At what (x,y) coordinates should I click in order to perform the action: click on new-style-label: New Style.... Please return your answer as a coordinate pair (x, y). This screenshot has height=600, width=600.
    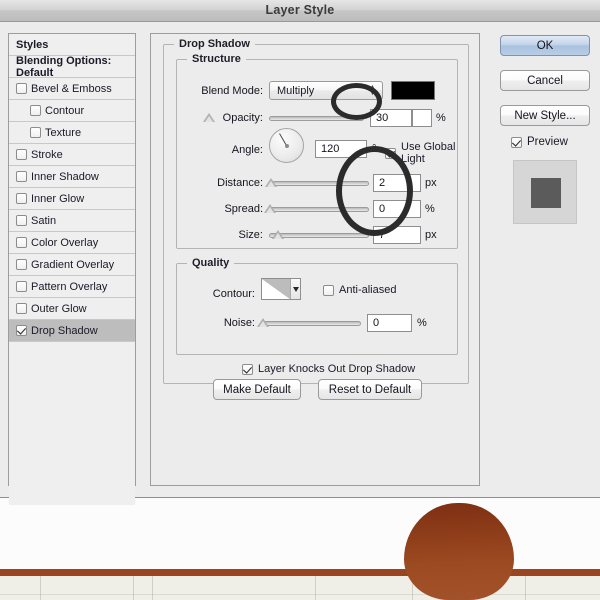
    Looking at the image, I should click on (545, 115).